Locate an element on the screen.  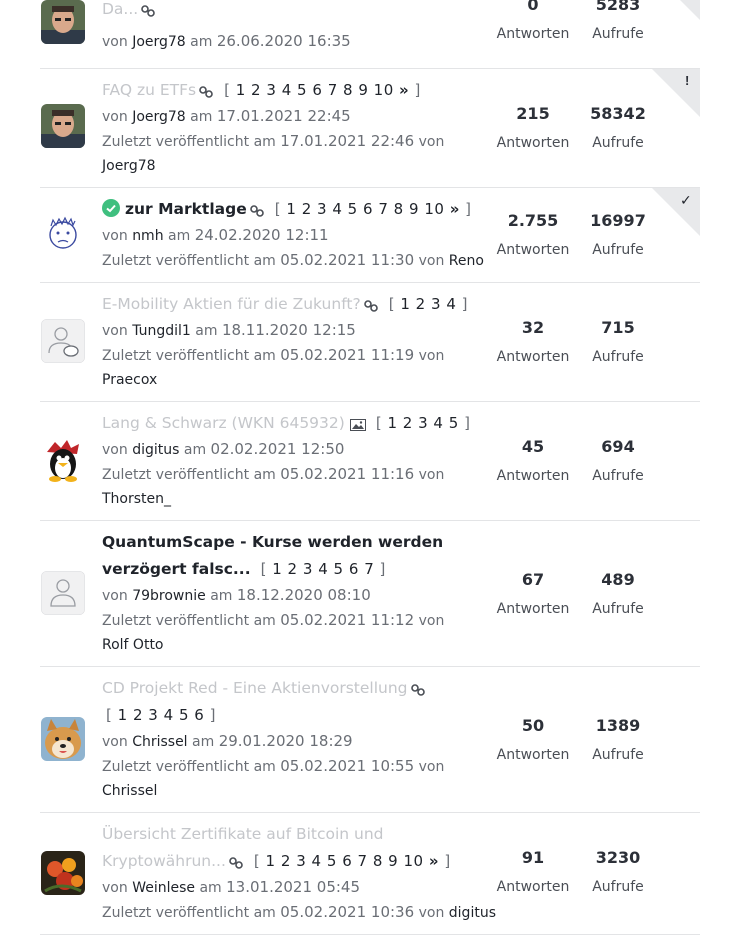
replies-count: 0 is located at coordinates (533, 7).